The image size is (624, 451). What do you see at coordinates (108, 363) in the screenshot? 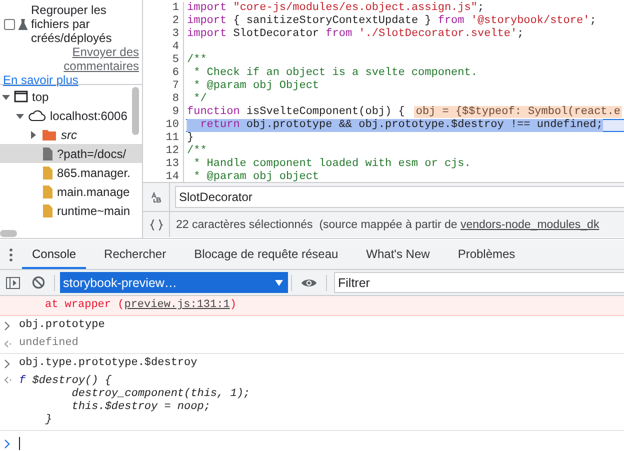
I see `command-text: obj.type.prototype.$destroy` at bounding box center [108, 363].